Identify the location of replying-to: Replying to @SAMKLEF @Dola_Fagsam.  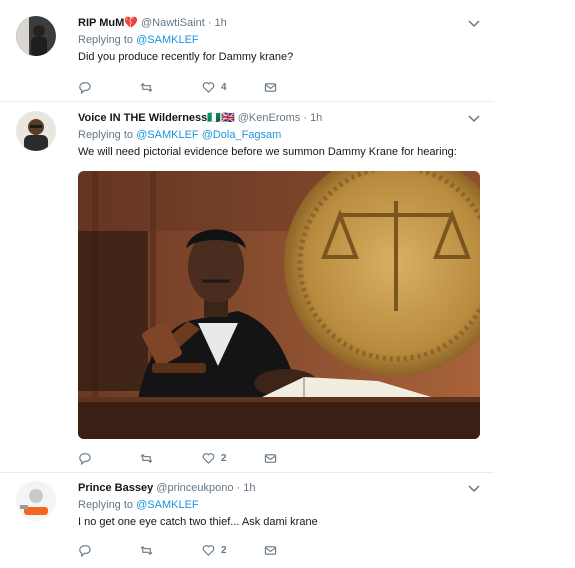
(284, 135).